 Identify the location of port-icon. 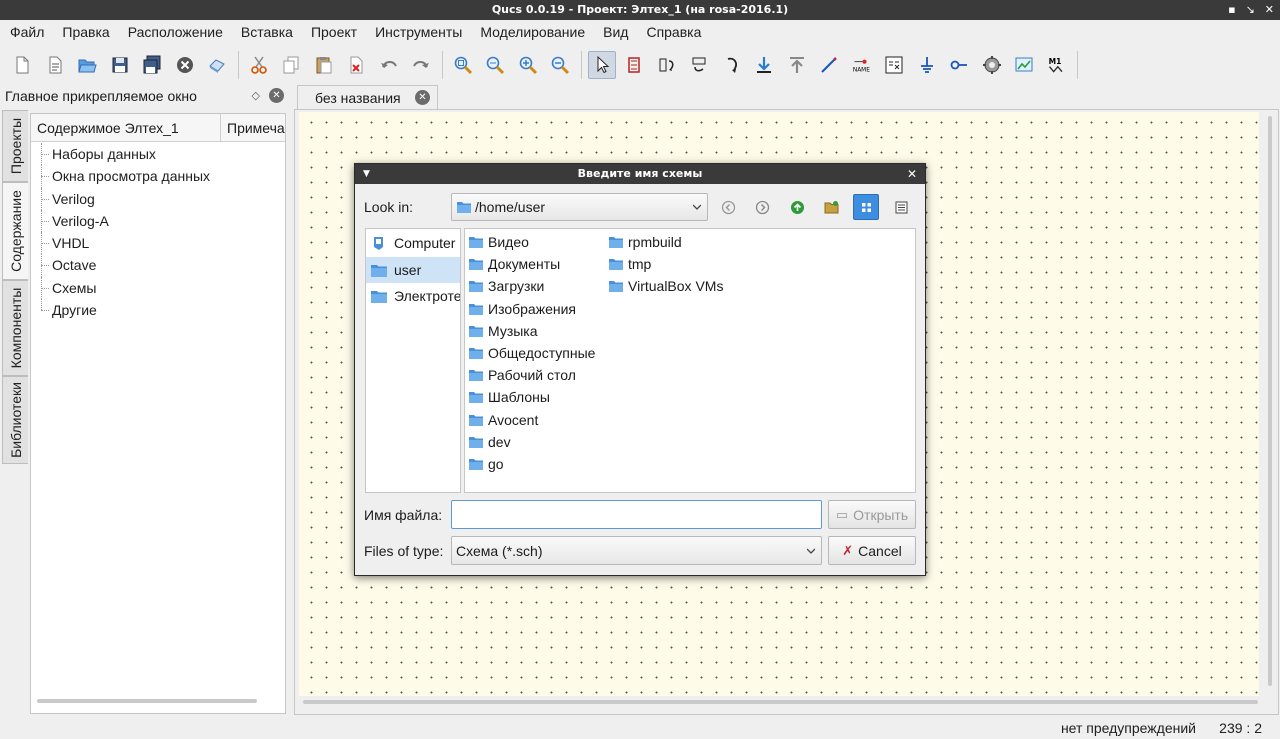
(959, 65).